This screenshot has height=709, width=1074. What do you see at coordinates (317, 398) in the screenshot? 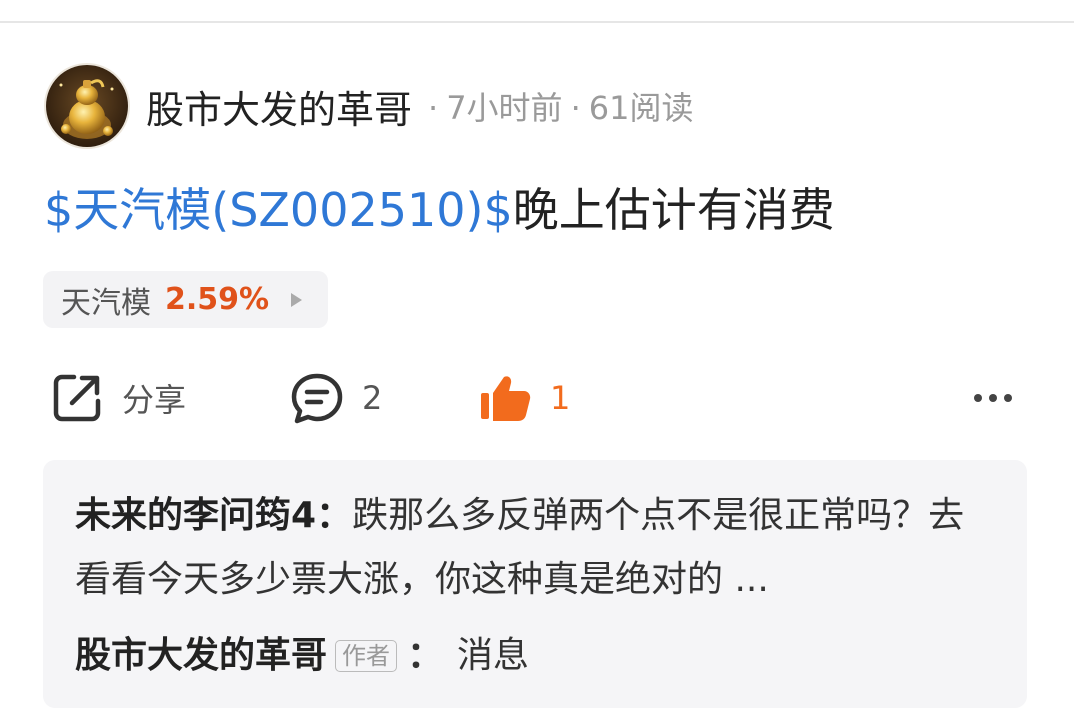
I see `comment-icon` at bounding box center [317, 398].